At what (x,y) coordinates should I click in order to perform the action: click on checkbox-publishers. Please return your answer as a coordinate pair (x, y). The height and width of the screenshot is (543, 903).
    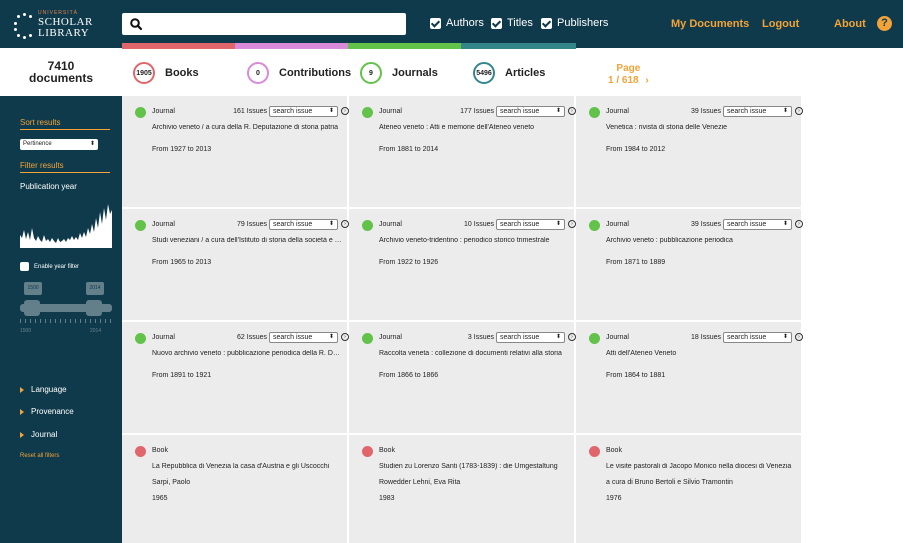
    Looking at the image, I should click on (546, 23).